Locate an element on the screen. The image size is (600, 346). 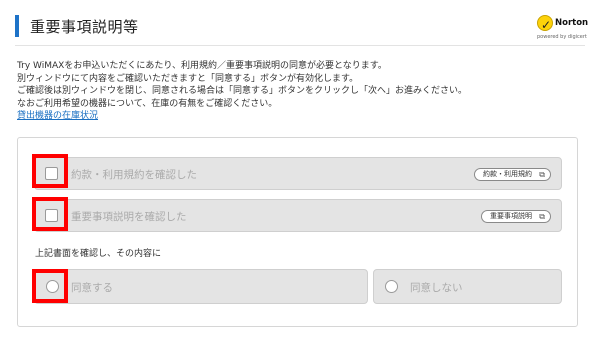
important-doc-label: 重要事項説明 is located at coordinates (511, 216).